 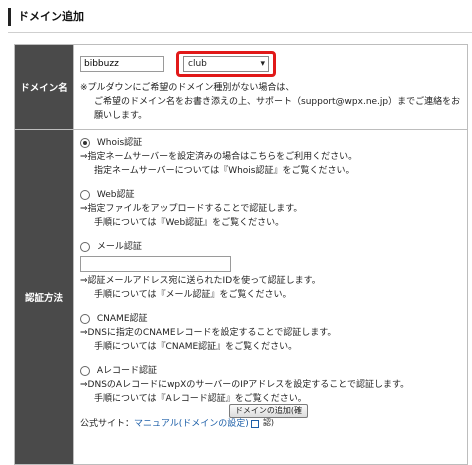 I want to click on auth-label: 認証方法, so click(x=44, y=297).